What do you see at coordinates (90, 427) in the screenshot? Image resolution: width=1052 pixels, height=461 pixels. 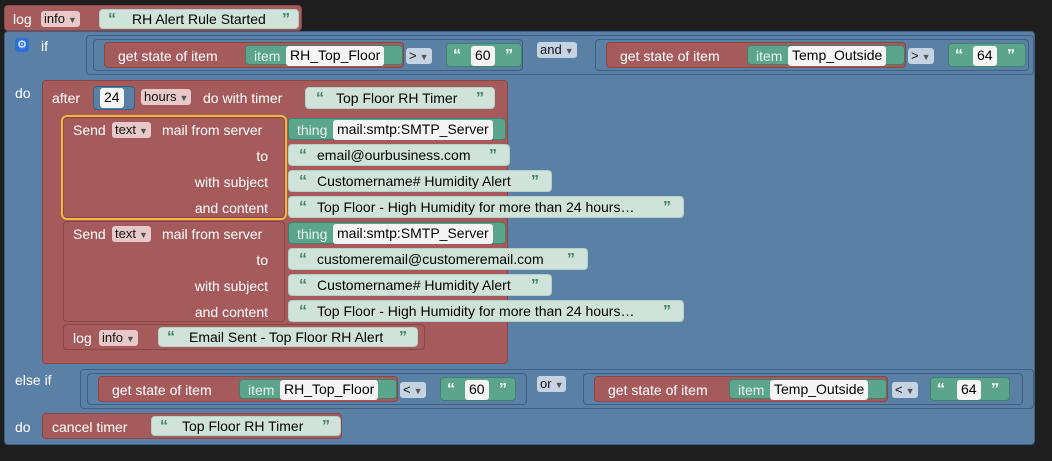 I see `cancel-timer-label: cancel timer` at bounding box center [90, 427].